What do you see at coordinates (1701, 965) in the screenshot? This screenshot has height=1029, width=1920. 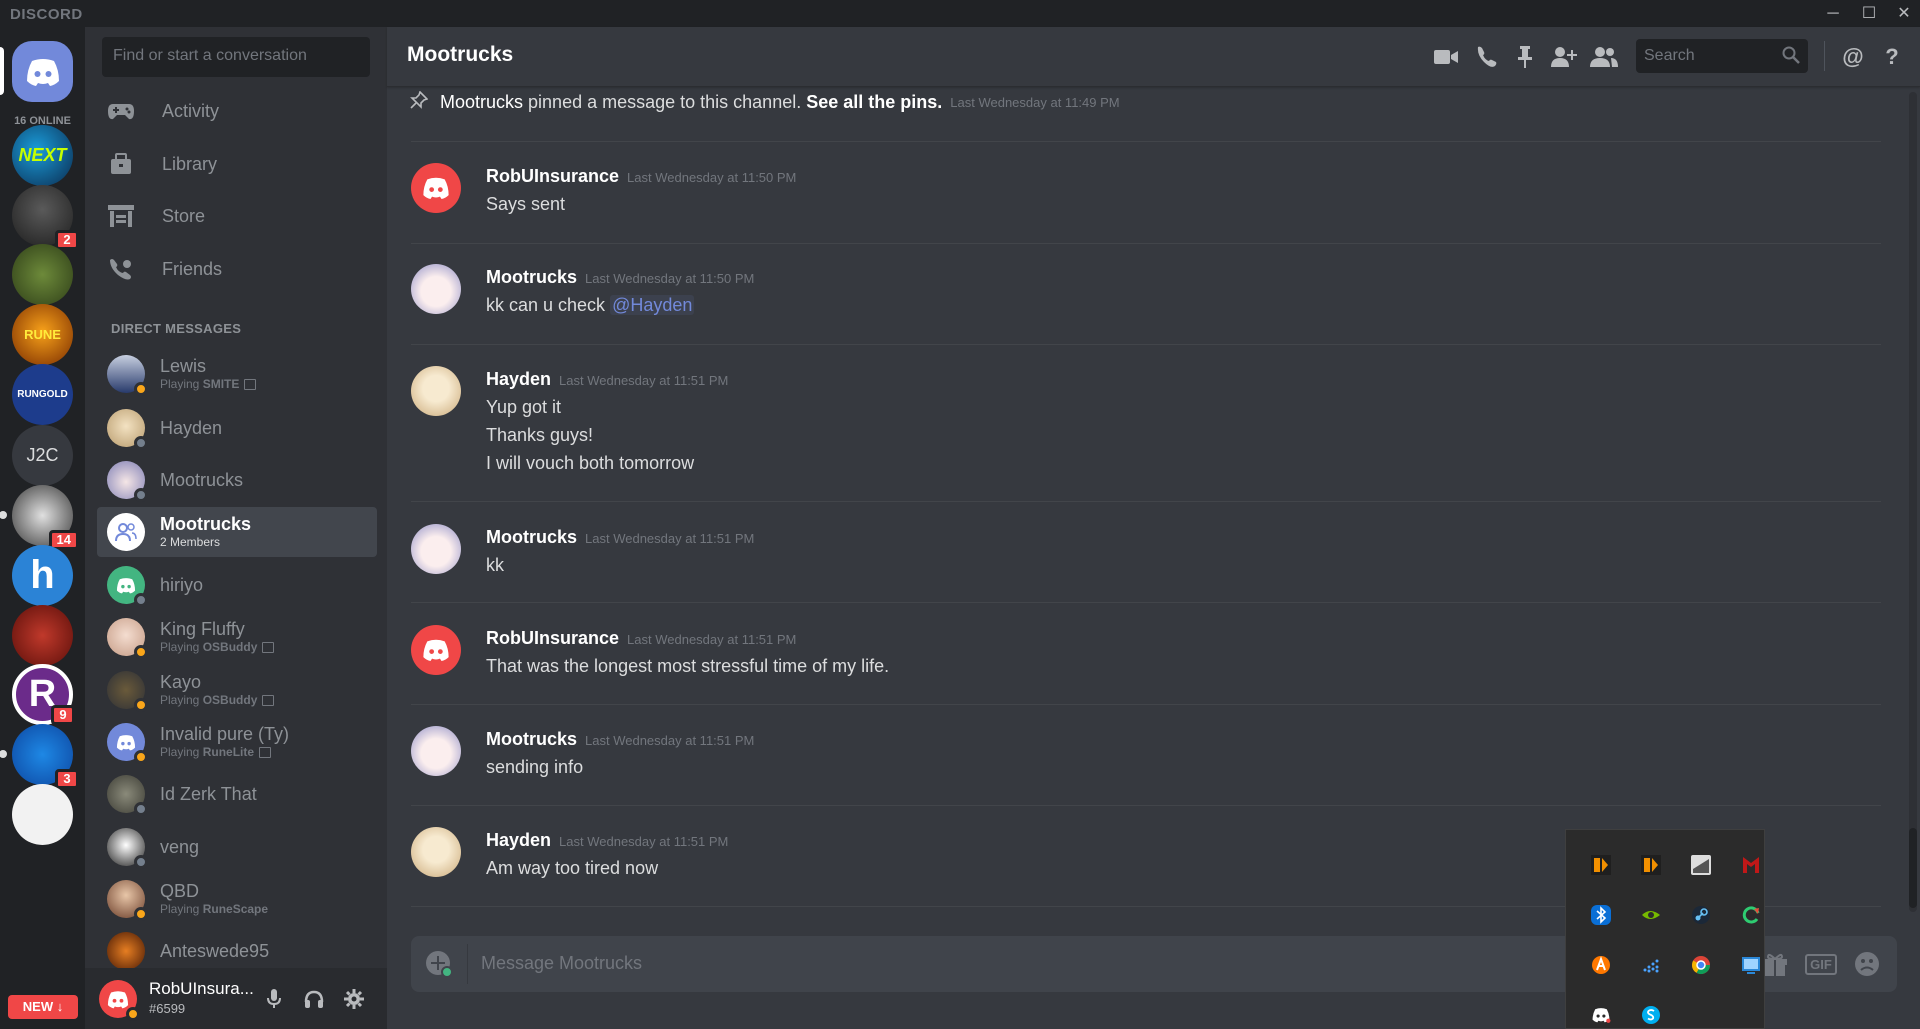 I see `chrome-icon` at bounding box center [1701, 965].